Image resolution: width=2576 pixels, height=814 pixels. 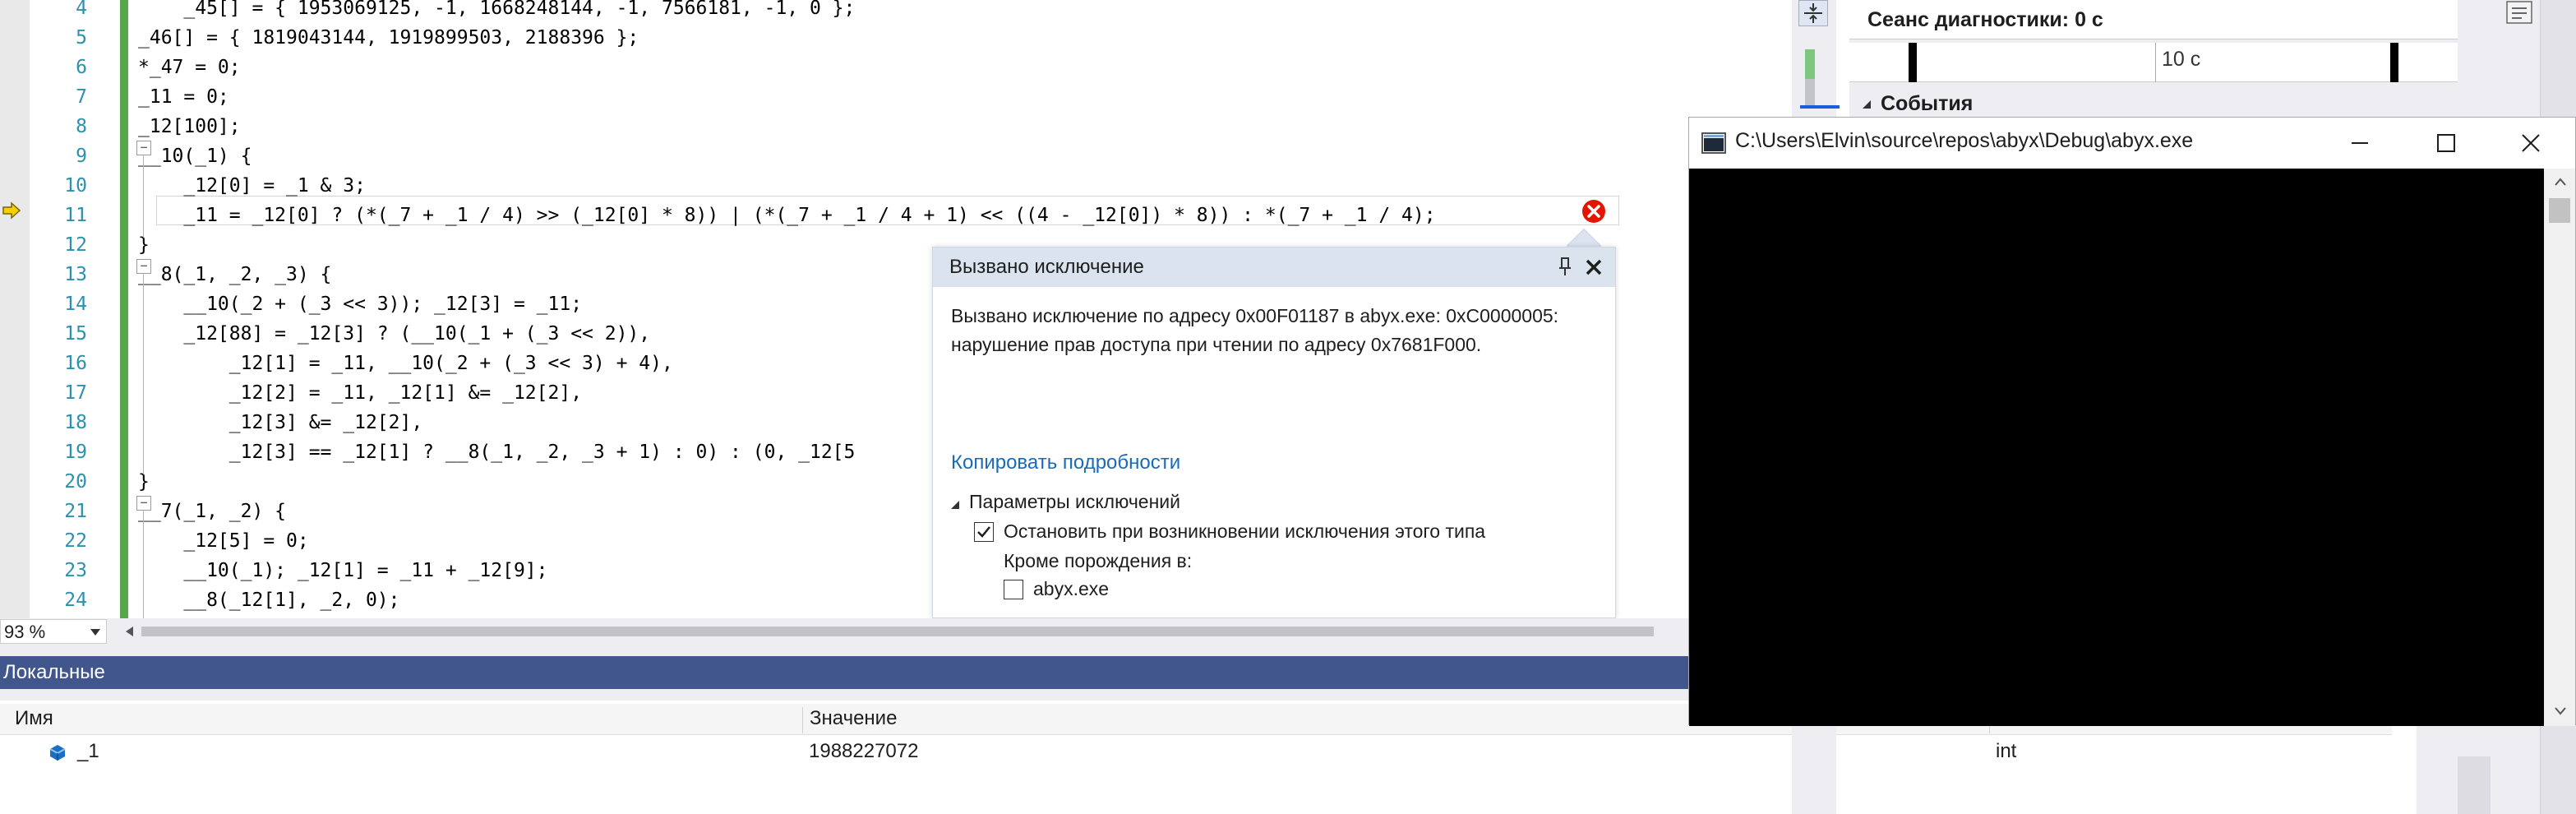 What do you see at coordinates (850, 720) in the screenshot?
I see `column-header-value: Значение` at bounding box center [850, 720].